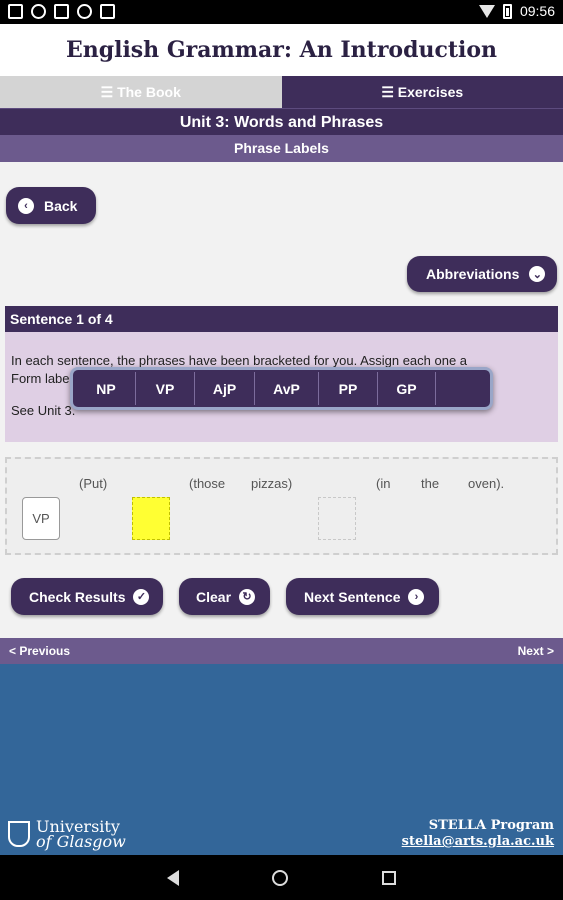  I want to click on battery-icon, so click(507, 11).